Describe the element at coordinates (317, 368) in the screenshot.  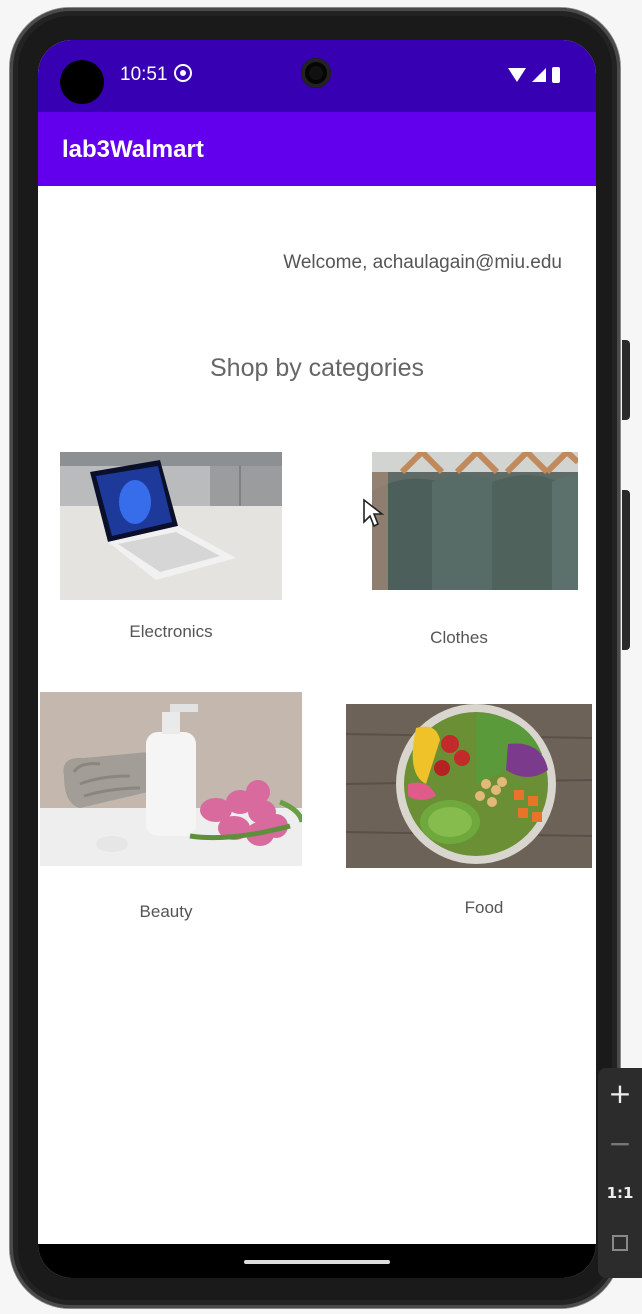
I see `categories-heading: Shop by categories` at that location.